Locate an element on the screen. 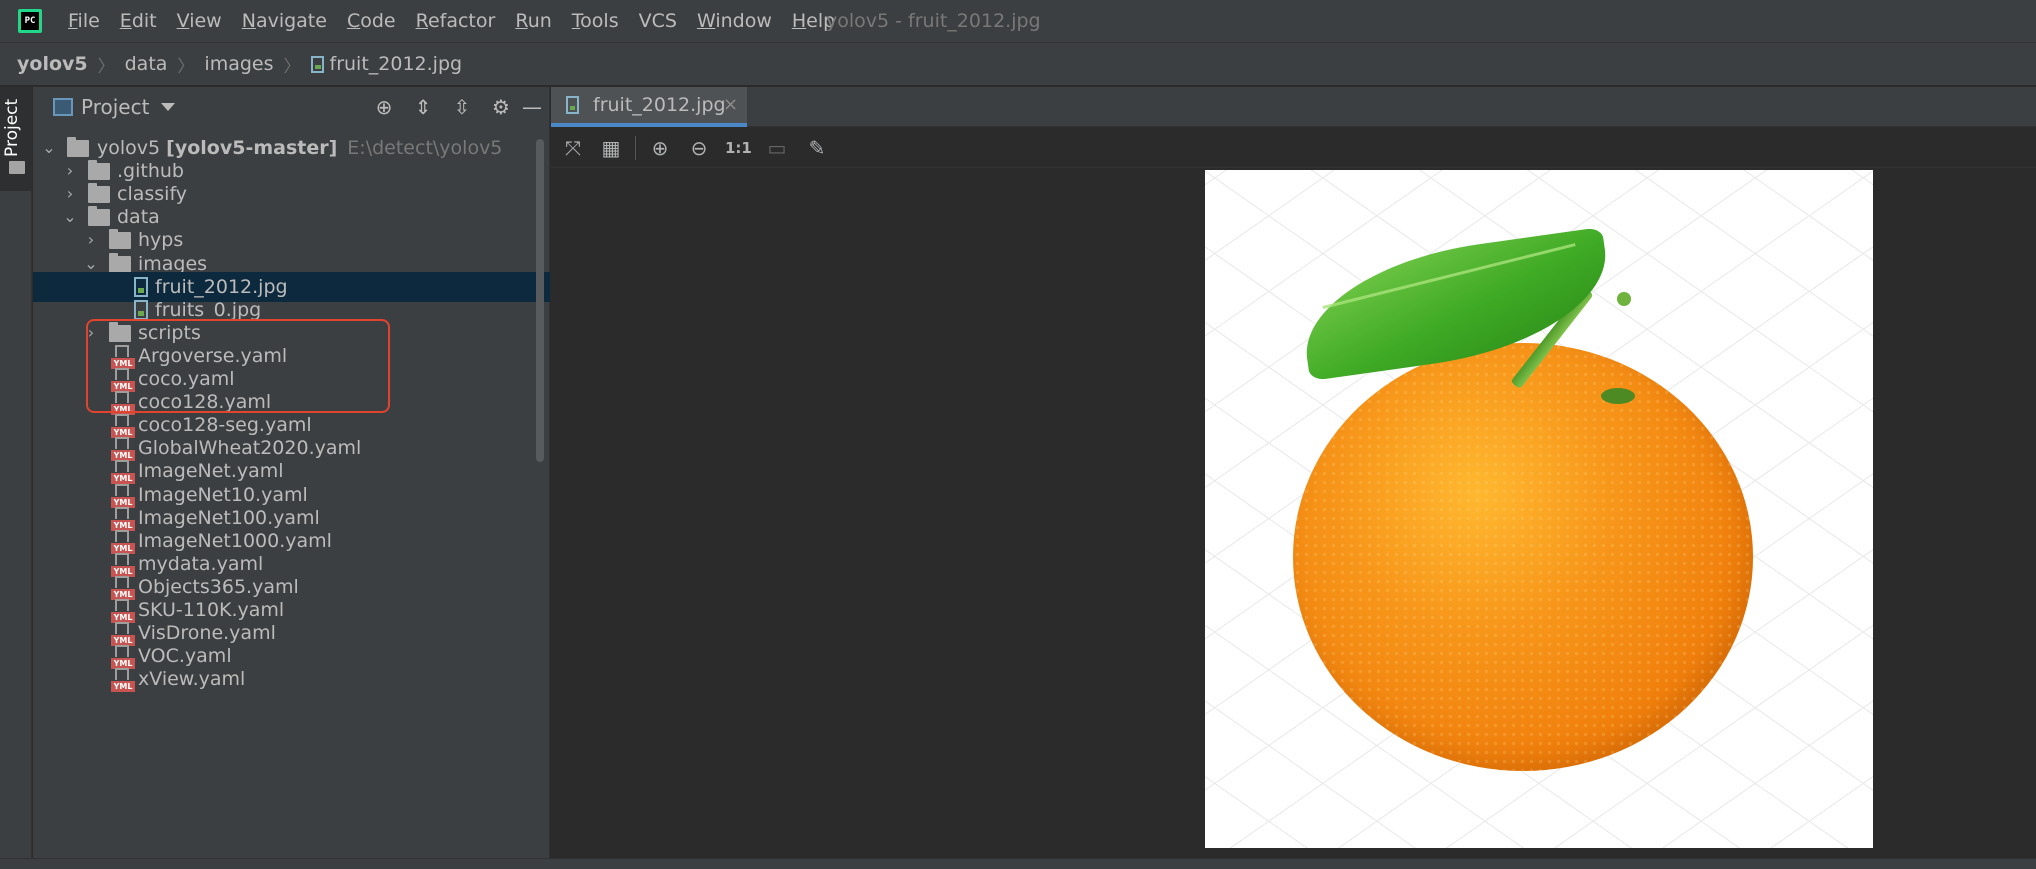 This screenshot has width=2036, height=869. menu-item-navigate: Navigate is located at coordinates (284, 21).